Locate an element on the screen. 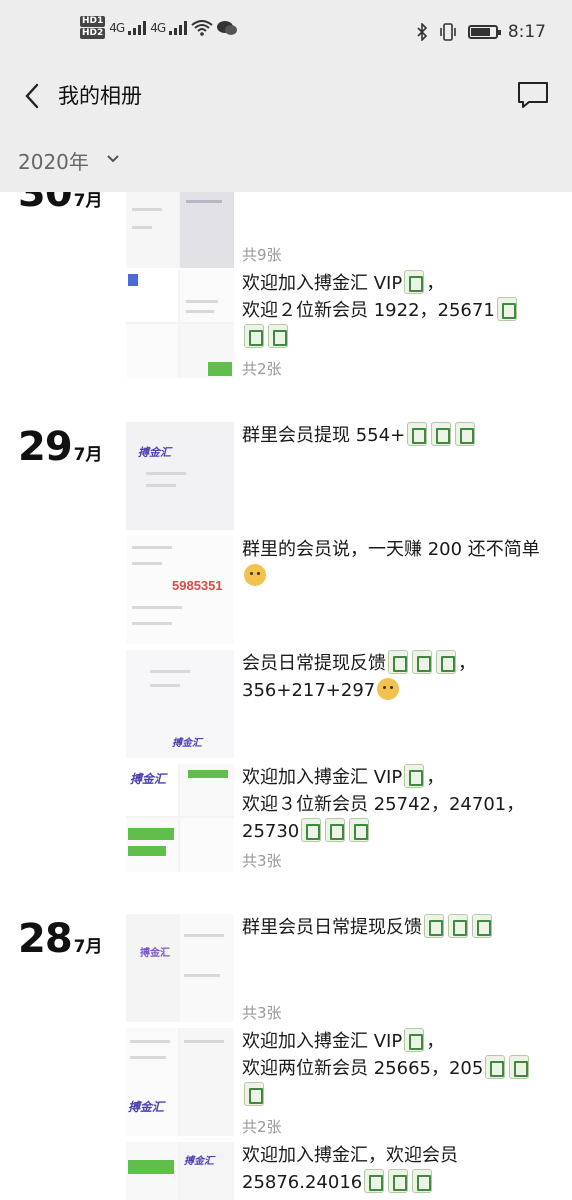  date-day: 30 is located at coordinates (45, 204).